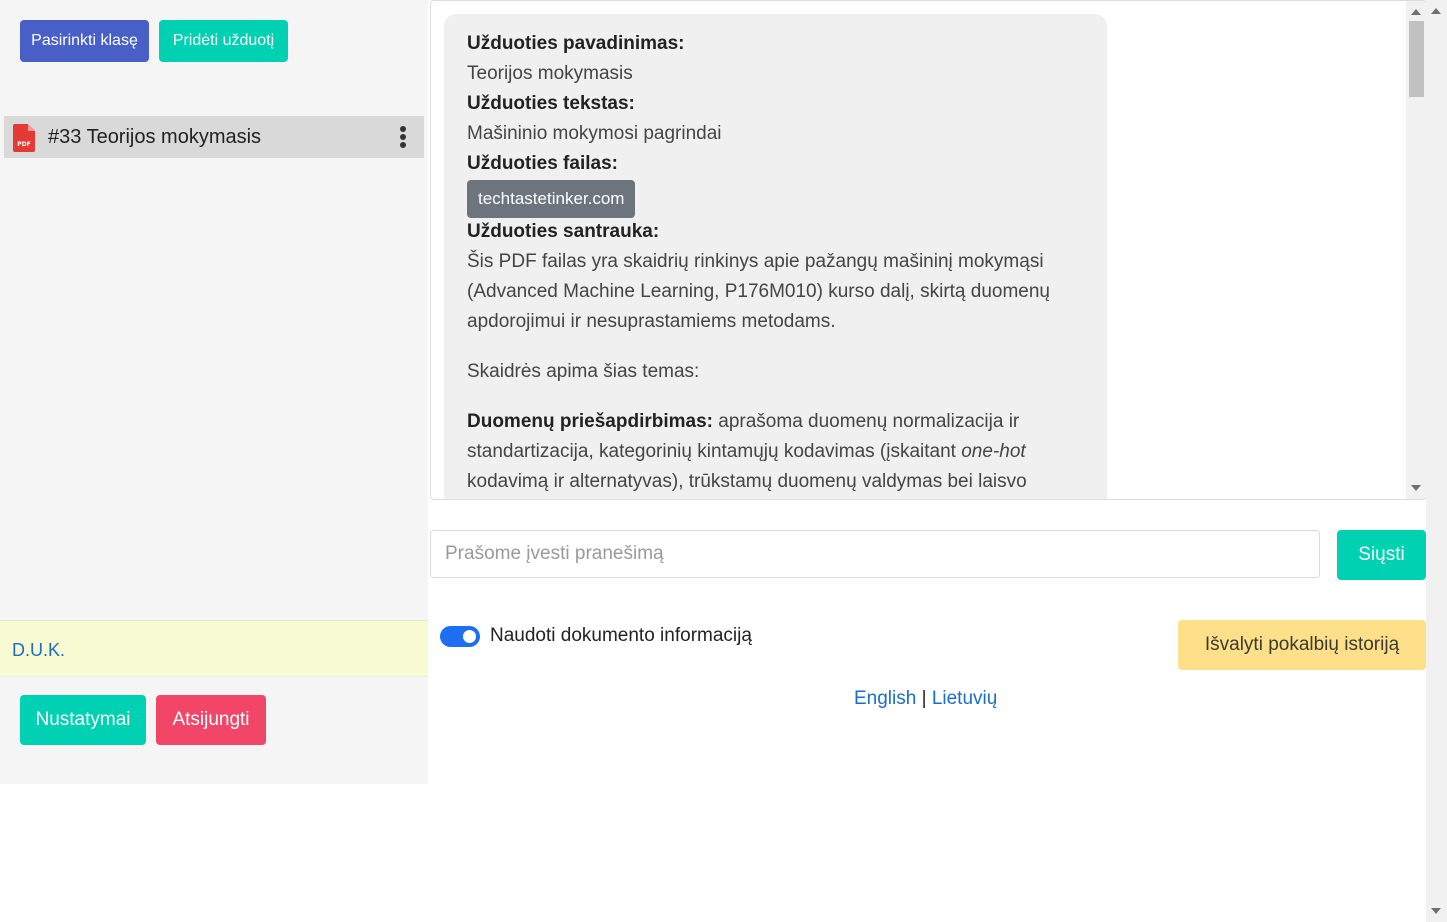  What do you see at coordinates (1416, 12) in the screenshot?
I see `scroll-up-arrow-icon` at bounding box center [1416, 12].